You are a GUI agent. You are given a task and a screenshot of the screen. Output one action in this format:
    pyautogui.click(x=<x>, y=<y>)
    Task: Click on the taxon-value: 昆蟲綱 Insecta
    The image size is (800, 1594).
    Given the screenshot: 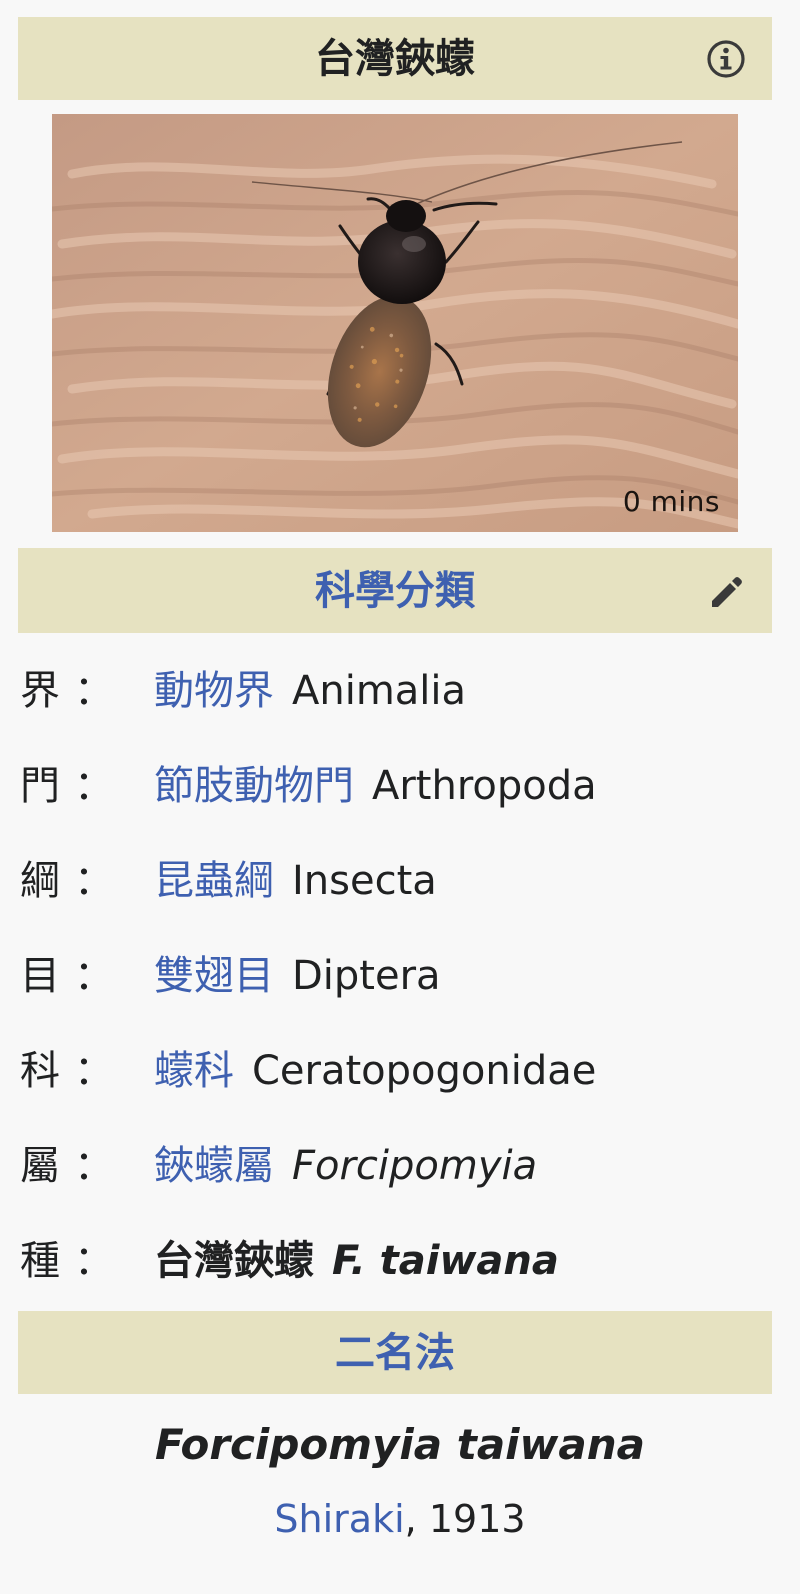 What is the action you would take?
    pyautogui.click(x=295, y=877)
    